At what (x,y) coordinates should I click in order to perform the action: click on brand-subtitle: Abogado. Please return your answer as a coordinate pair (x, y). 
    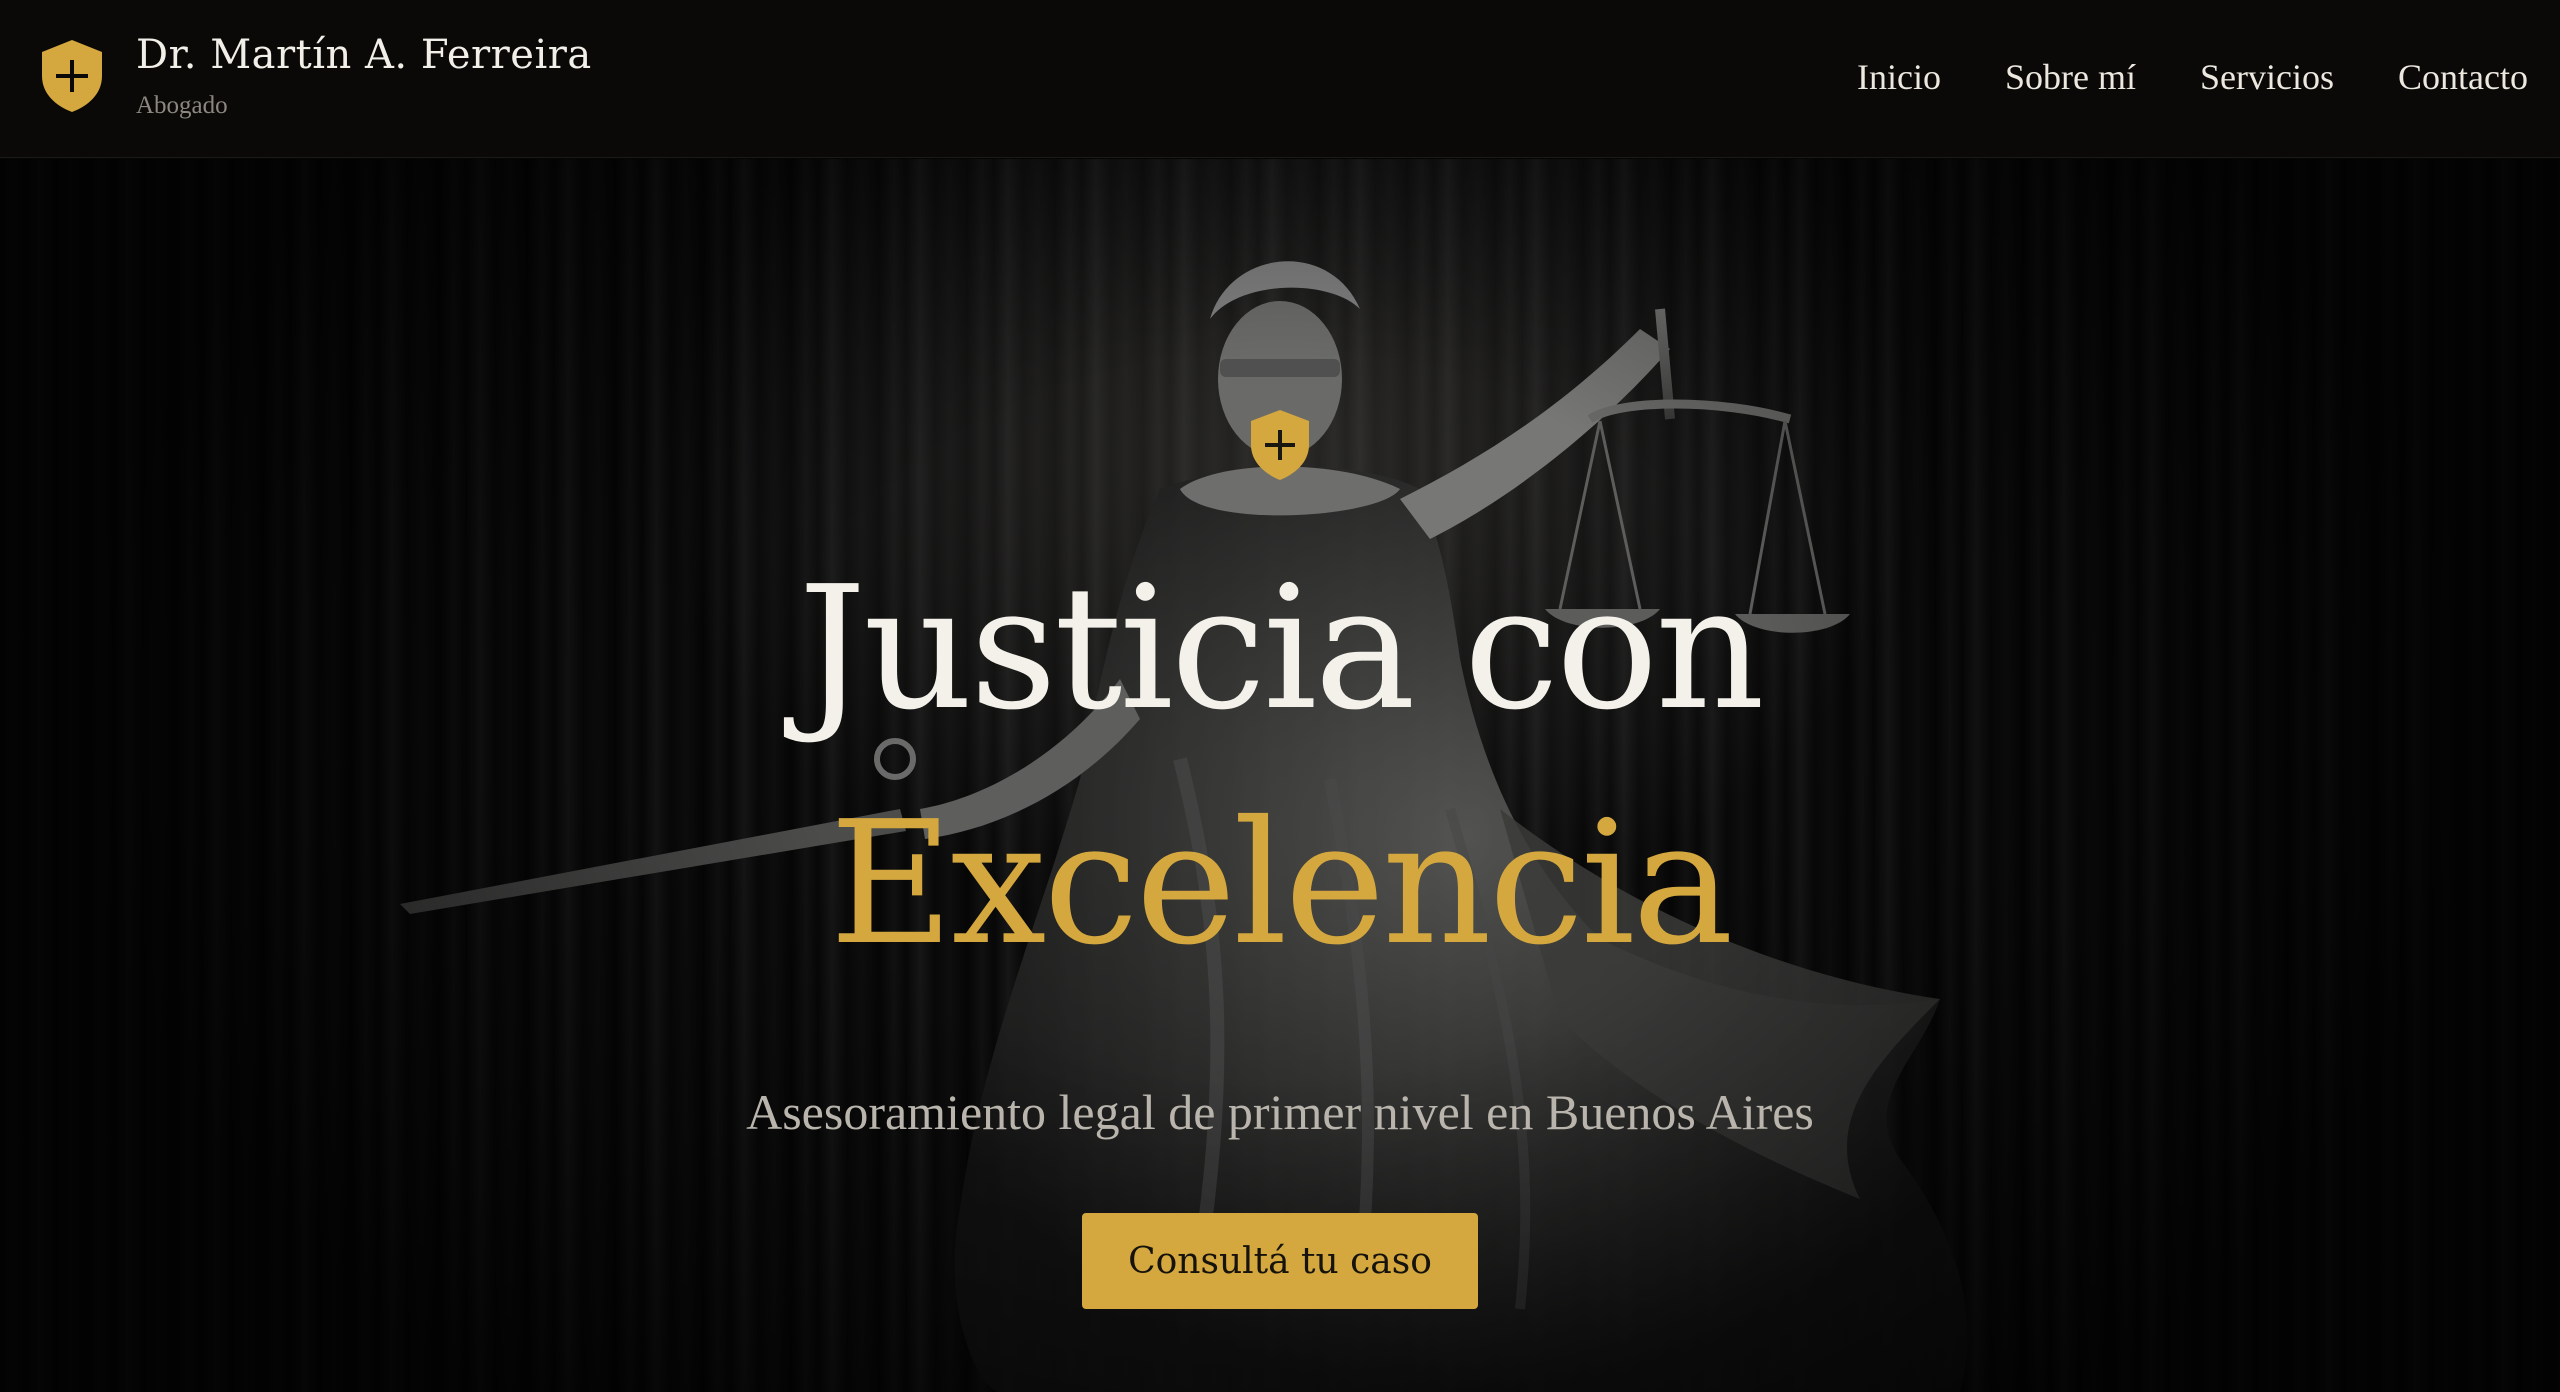
    Looking at the image, I should click on (182, 105).